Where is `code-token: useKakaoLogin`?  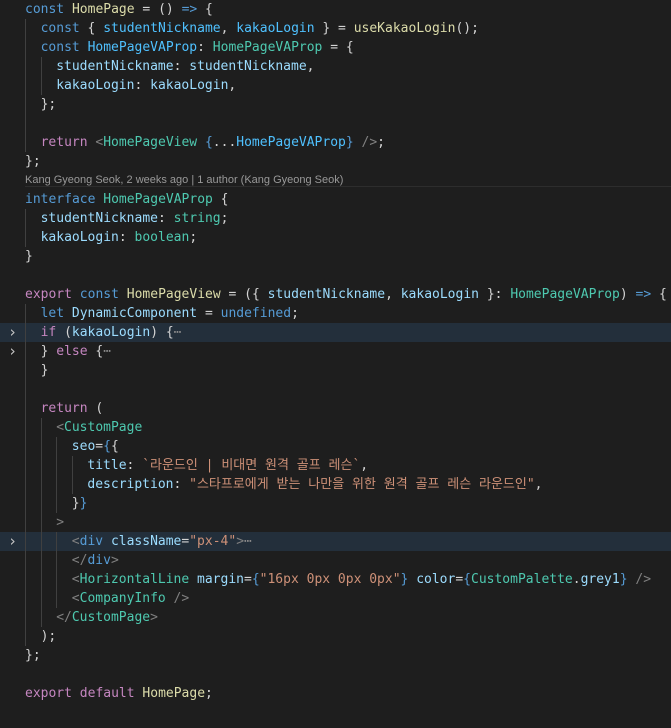 code-token: useKakaoLogin is located at coordinates (404, 28).